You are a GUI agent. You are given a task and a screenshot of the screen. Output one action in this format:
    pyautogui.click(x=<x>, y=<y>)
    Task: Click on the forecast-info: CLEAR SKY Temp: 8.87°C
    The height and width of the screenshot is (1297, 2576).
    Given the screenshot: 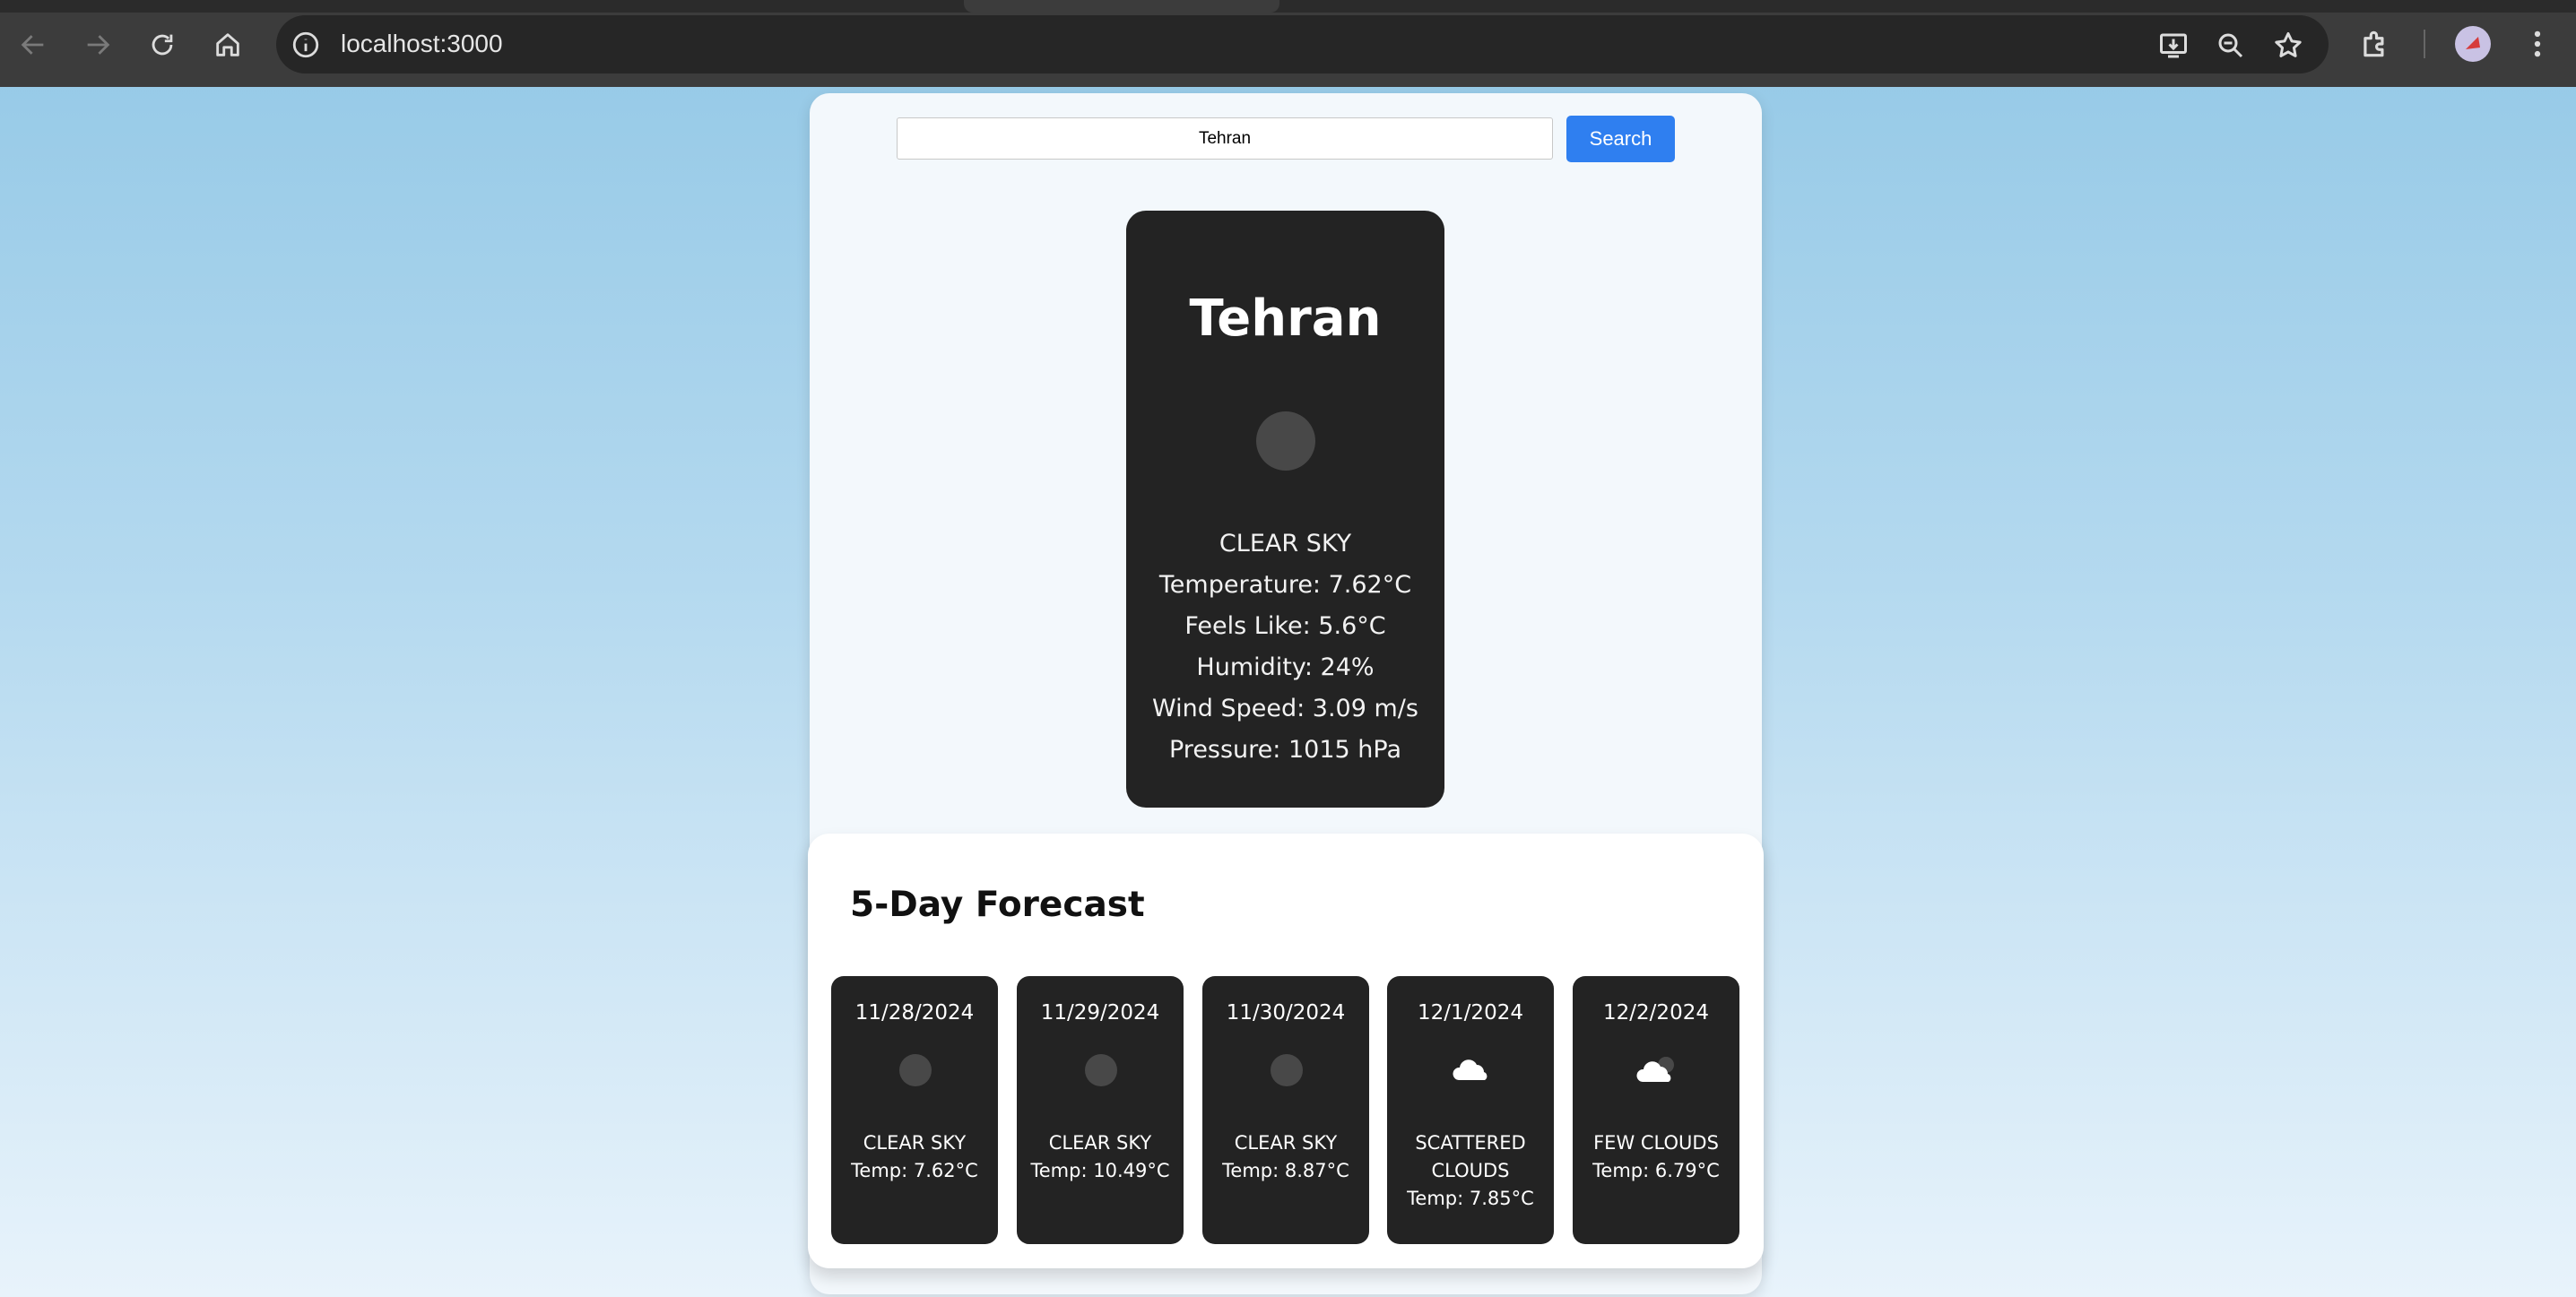 What is the action you would take?
    pyautogui.click(x=1286, y=1157)
    